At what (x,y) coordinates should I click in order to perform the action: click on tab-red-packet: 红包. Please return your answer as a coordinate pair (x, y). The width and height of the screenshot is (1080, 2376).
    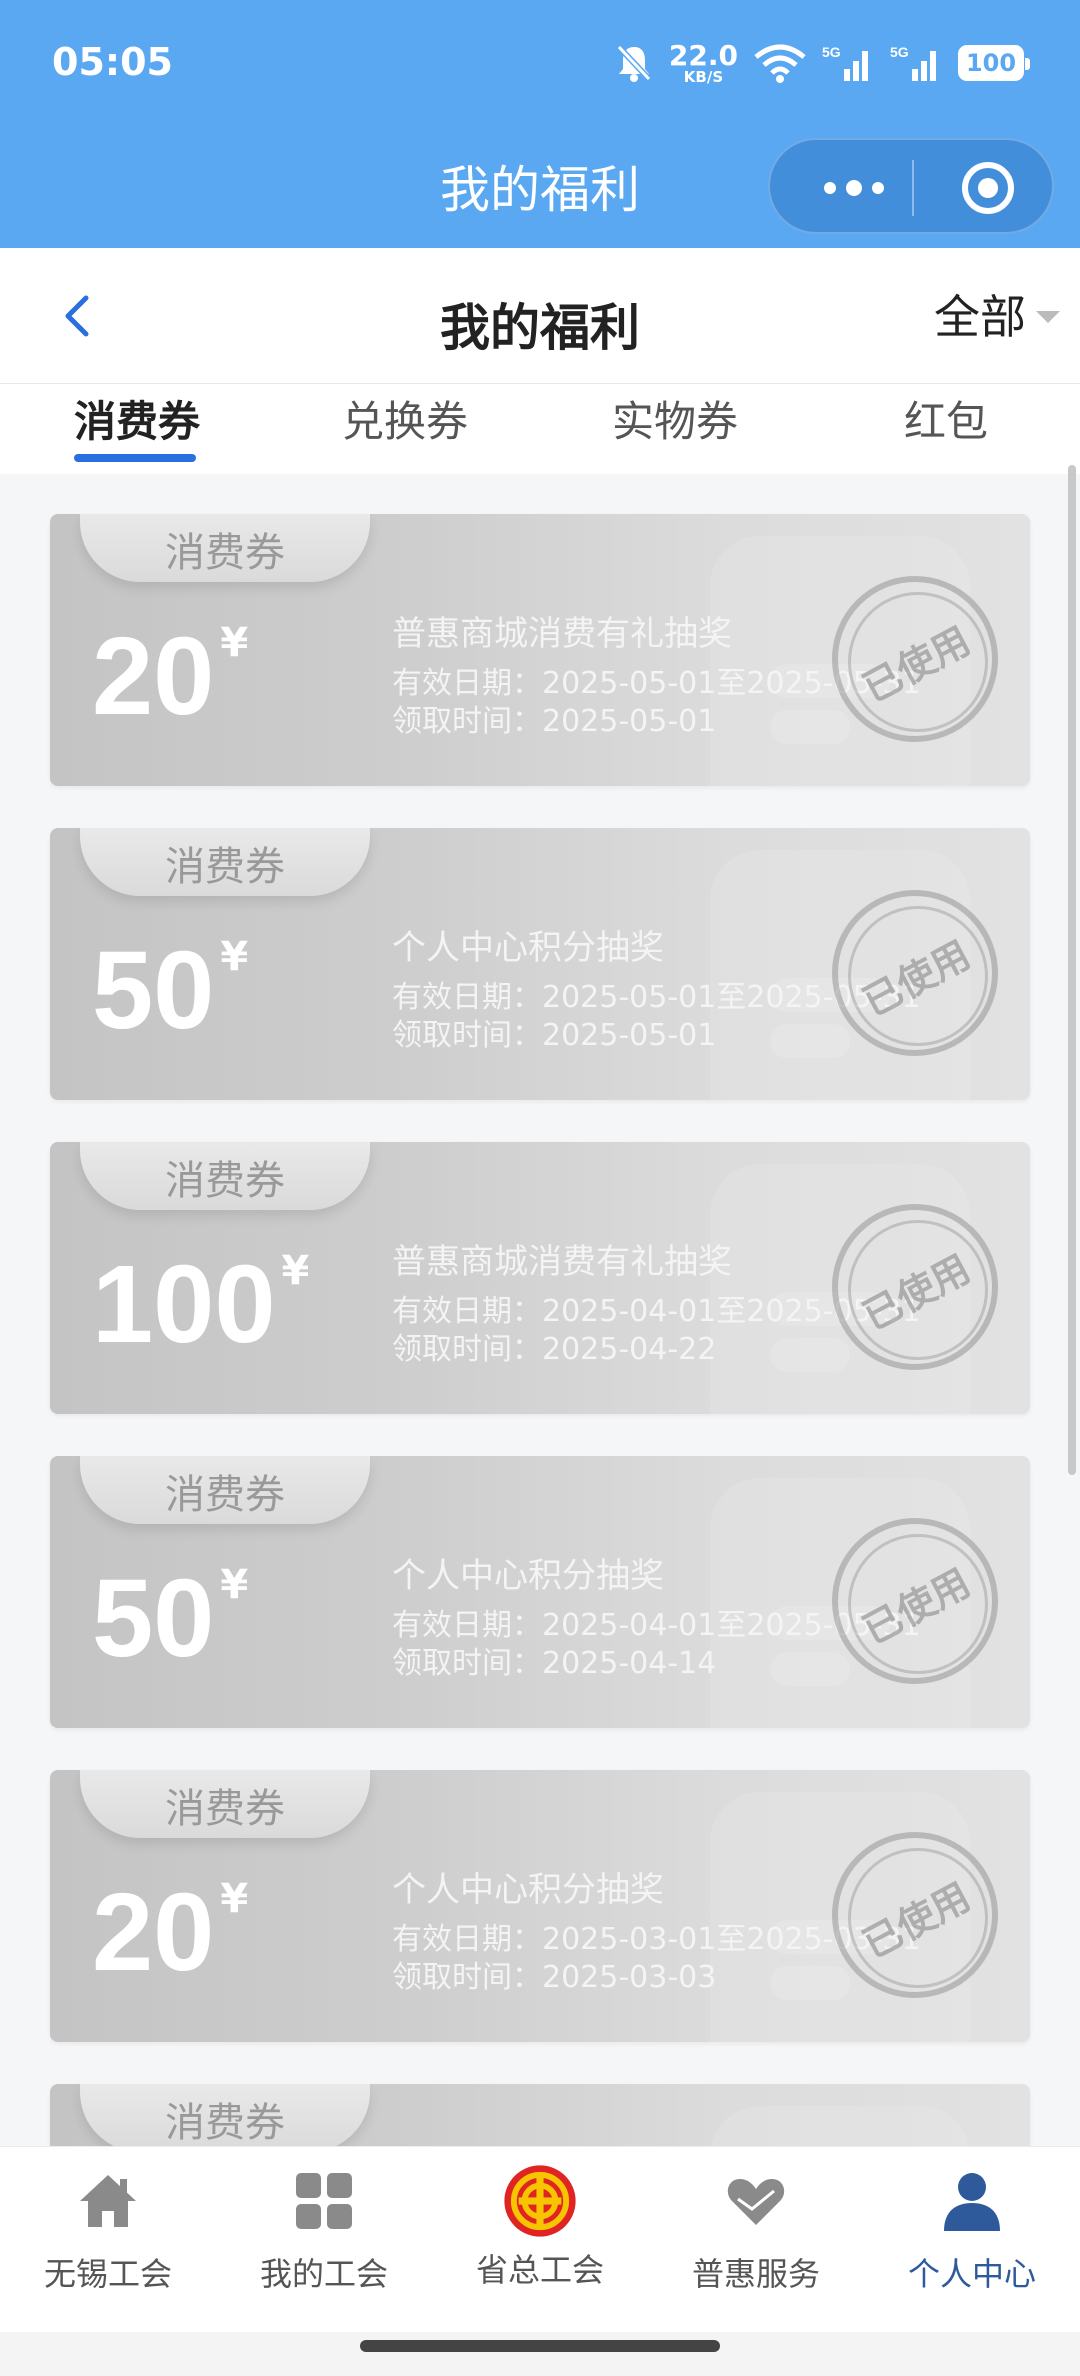
    Looking at the image, I should click on (946, 418).